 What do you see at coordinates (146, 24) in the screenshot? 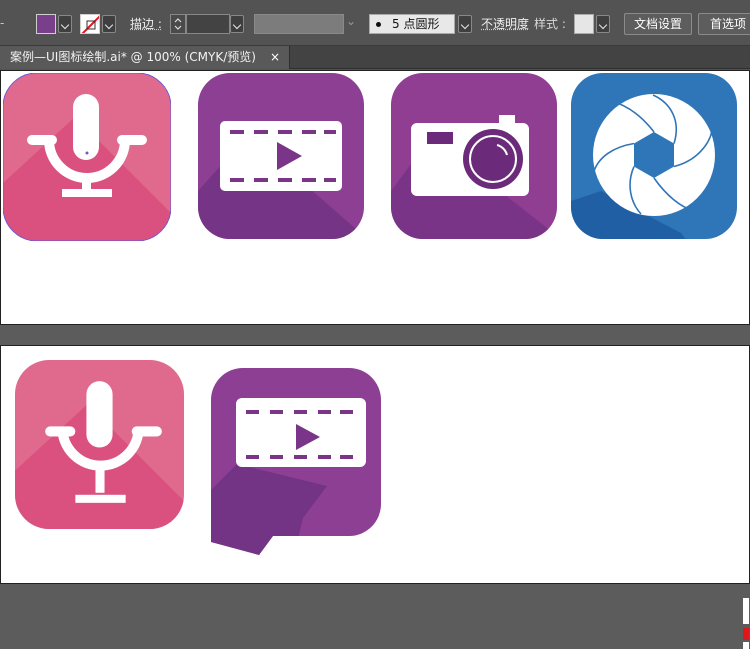
I see `stroke-label: 描边 :` at bounding box center [146, 24].